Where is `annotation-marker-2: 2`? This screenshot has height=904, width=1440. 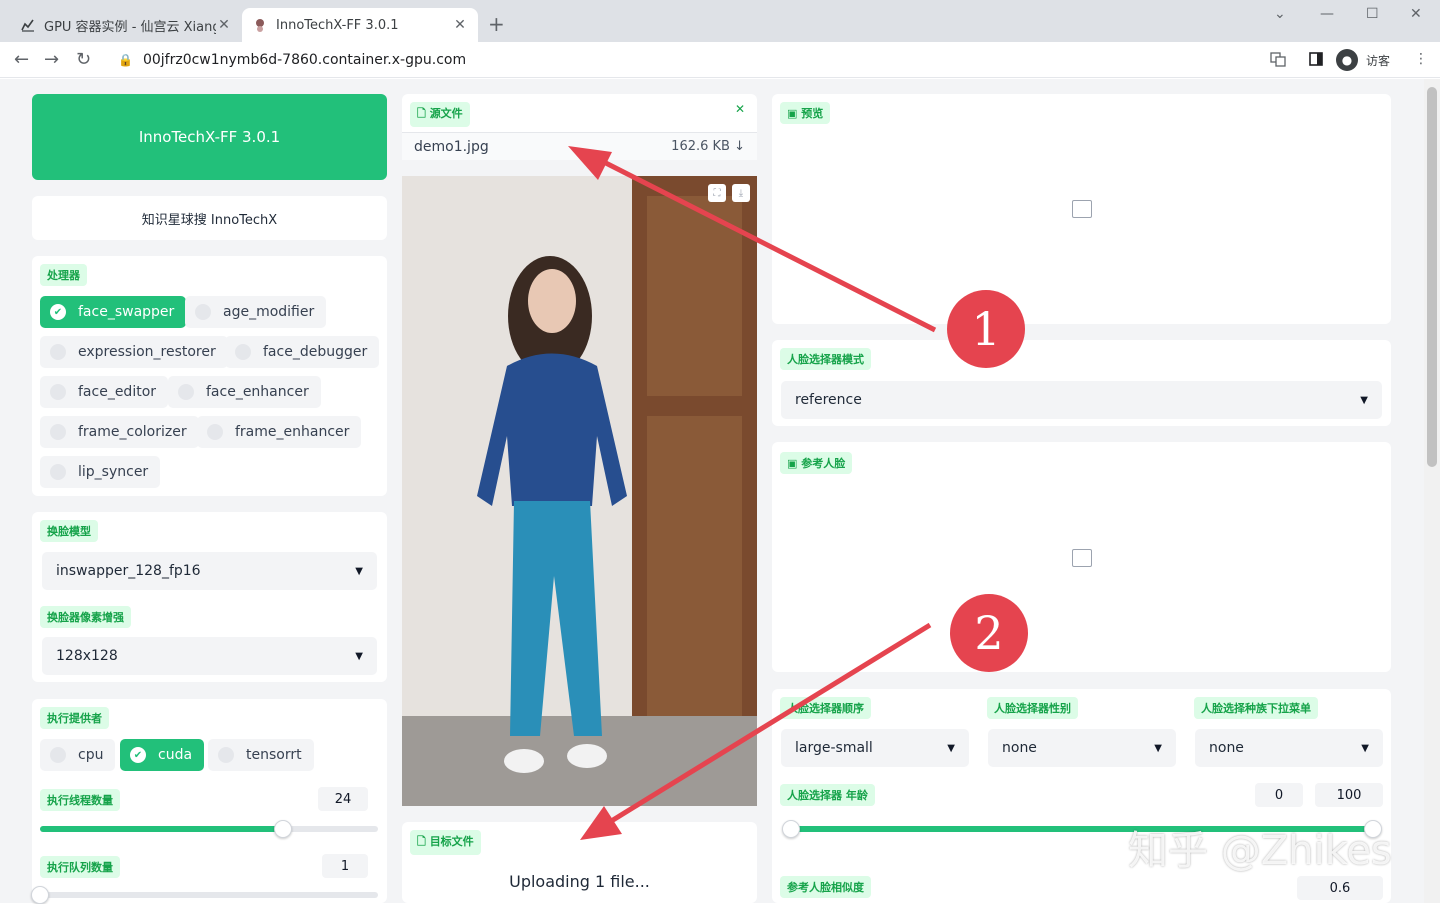 annotation-marker-2: 2 is located at coordinates (989, 633).